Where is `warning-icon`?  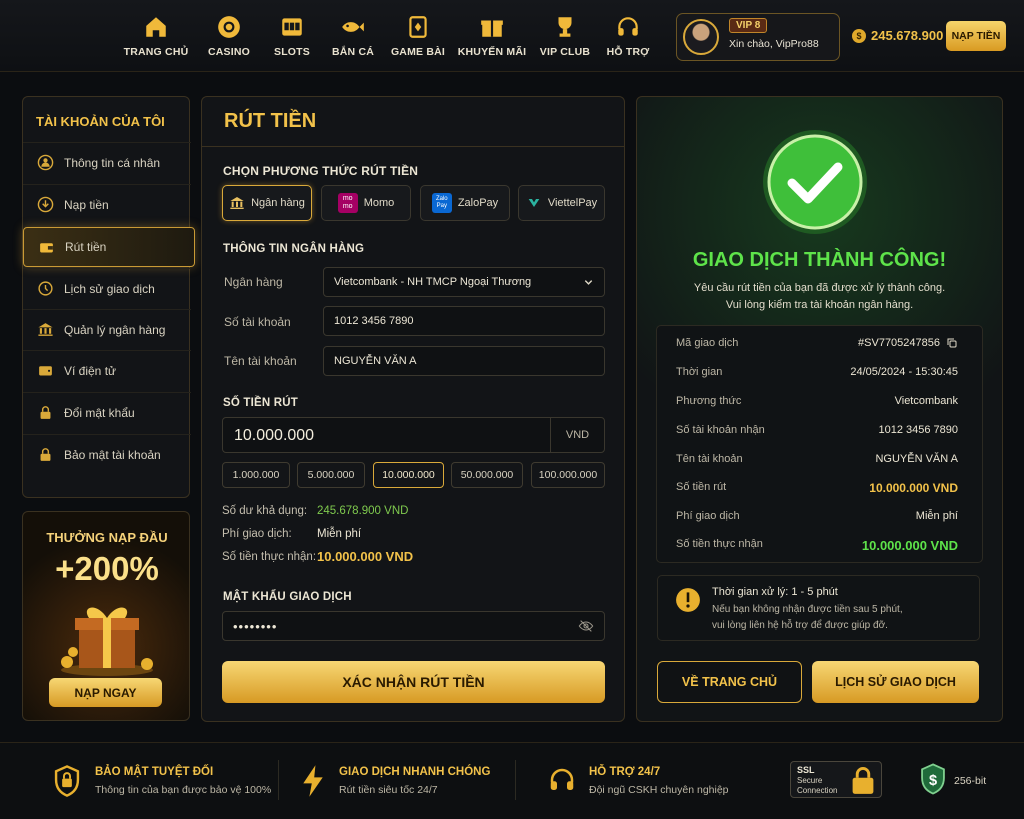 warning-icon is located at coordinates (688, 600).